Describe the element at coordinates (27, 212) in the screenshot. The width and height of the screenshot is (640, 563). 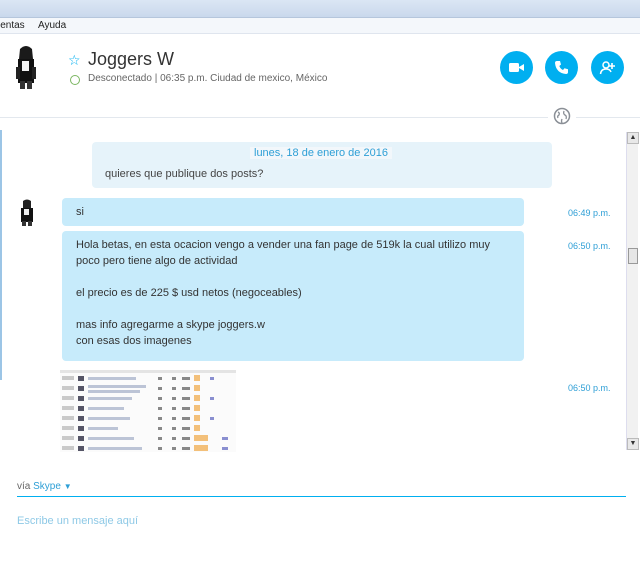
I see `sender-avatar` at that location.